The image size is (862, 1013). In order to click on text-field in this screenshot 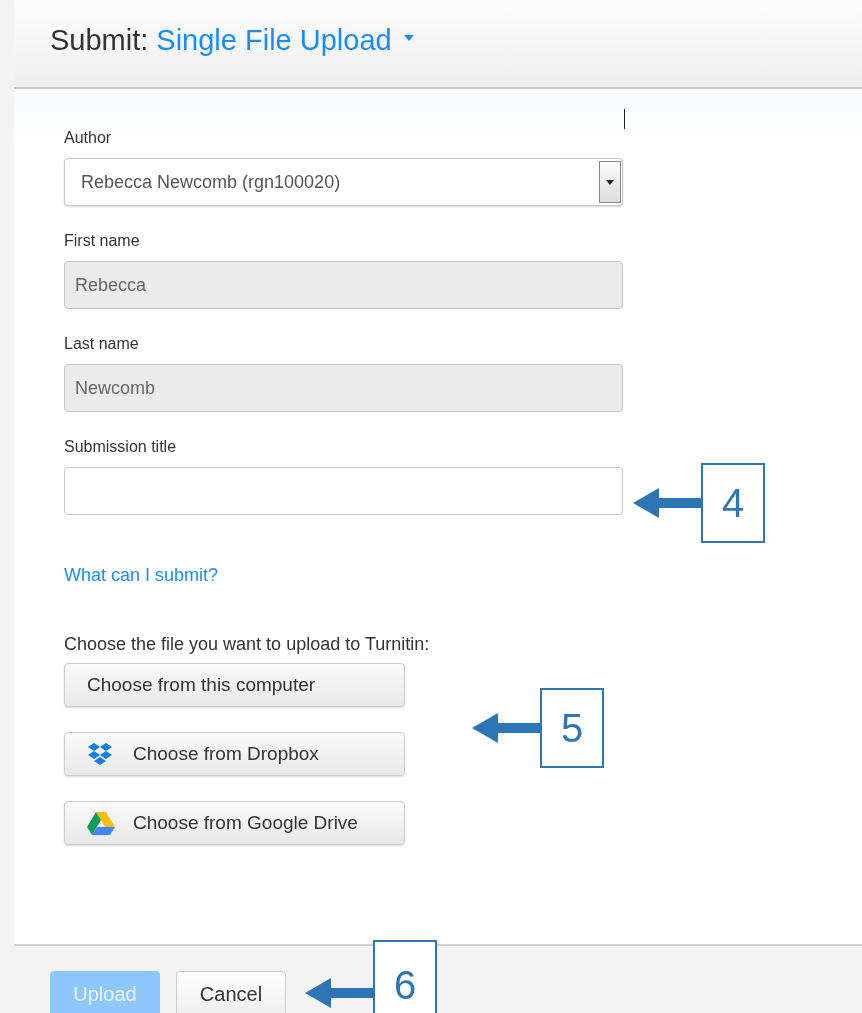, I will do `click(343, 491)`.